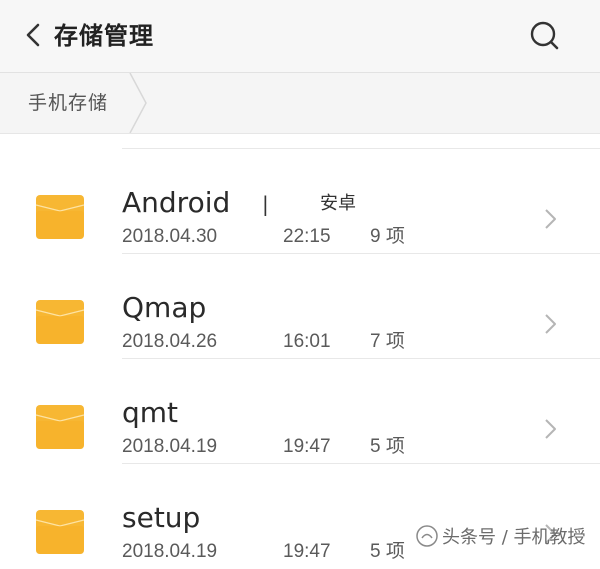  I want to click on search-button, so click(544, 36).